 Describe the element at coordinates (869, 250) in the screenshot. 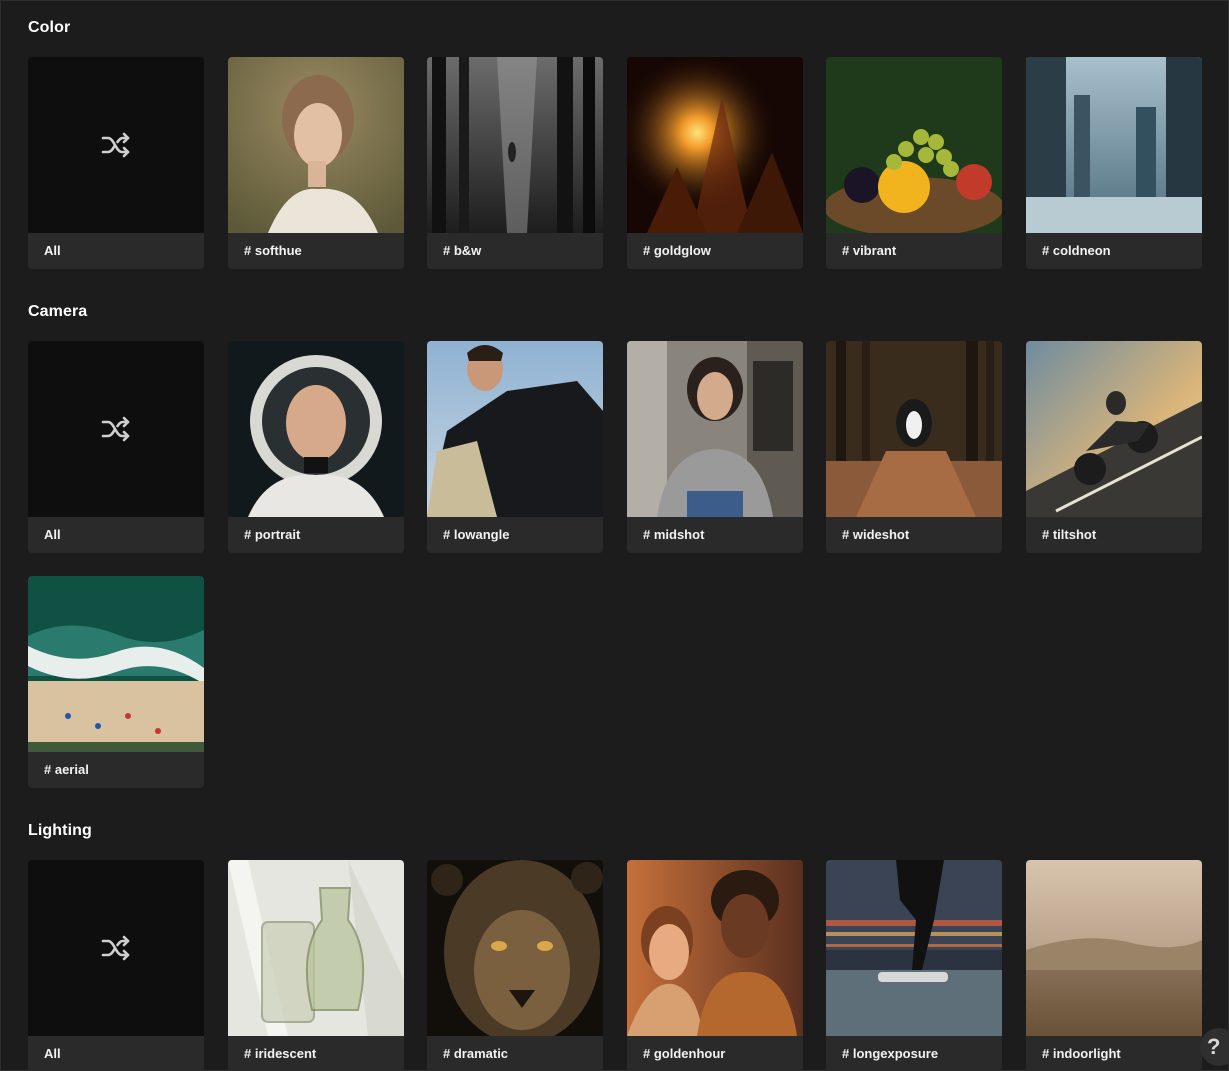

I see `card-label: # vibrant` at that location.